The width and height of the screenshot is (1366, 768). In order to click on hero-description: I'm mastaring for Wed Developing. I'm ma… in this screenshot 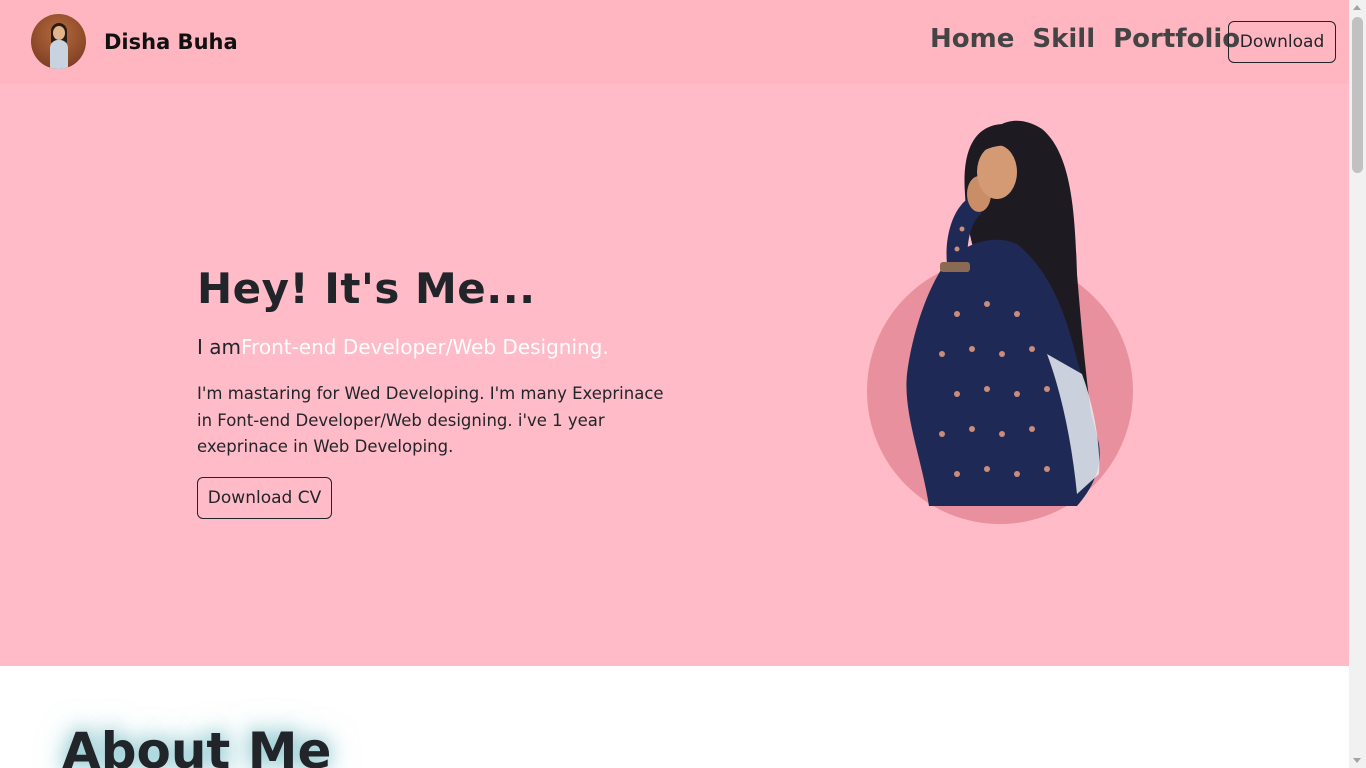, I will do `click(430, 420)`.